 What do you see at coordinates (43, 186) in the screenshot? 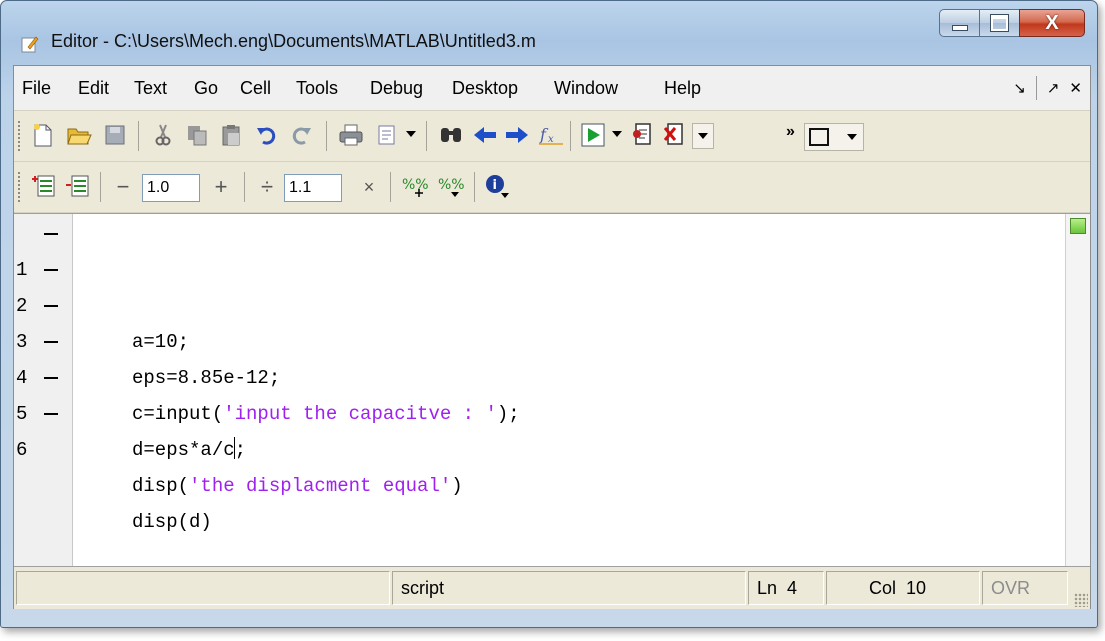
I see `insert-cell-divider-button` at bounding box center [43, 186].